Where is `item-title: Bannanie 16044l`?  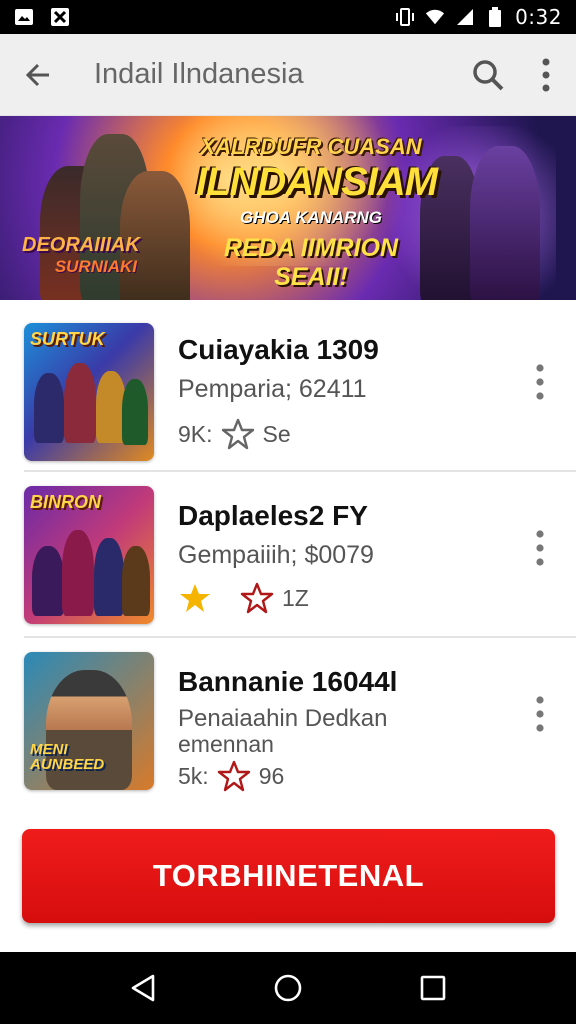
item-title: Bannanie 16044l is located at coordinates (288, 681).